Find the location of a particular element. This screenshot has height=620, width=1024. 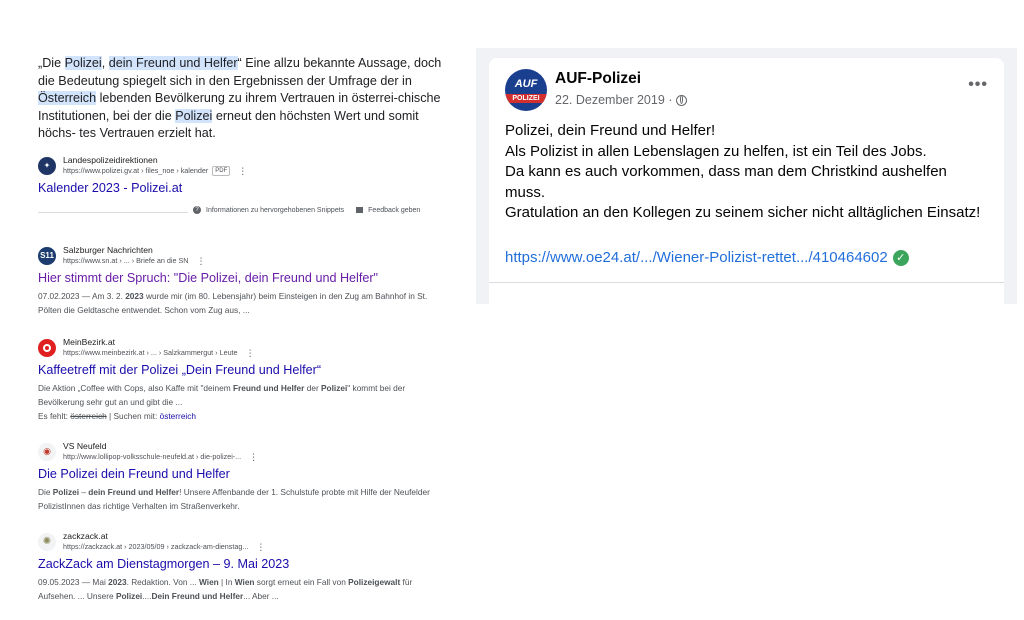

site-favicon-icon is located at coordinates (47, 347).